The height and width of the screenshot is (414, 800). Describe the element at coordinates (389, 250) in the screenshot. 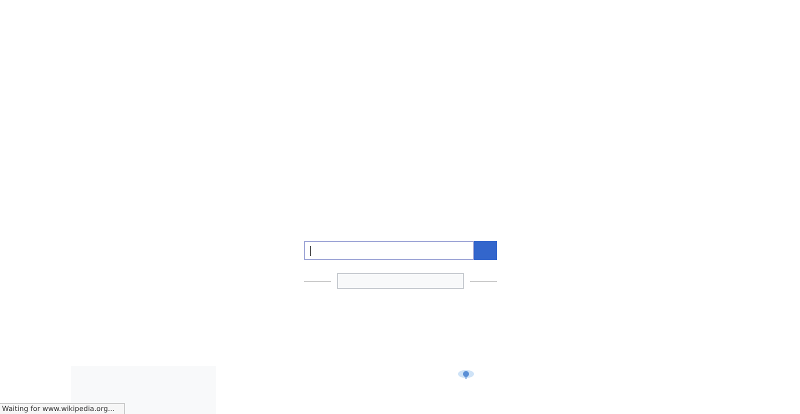

I see `search-field` at that location.